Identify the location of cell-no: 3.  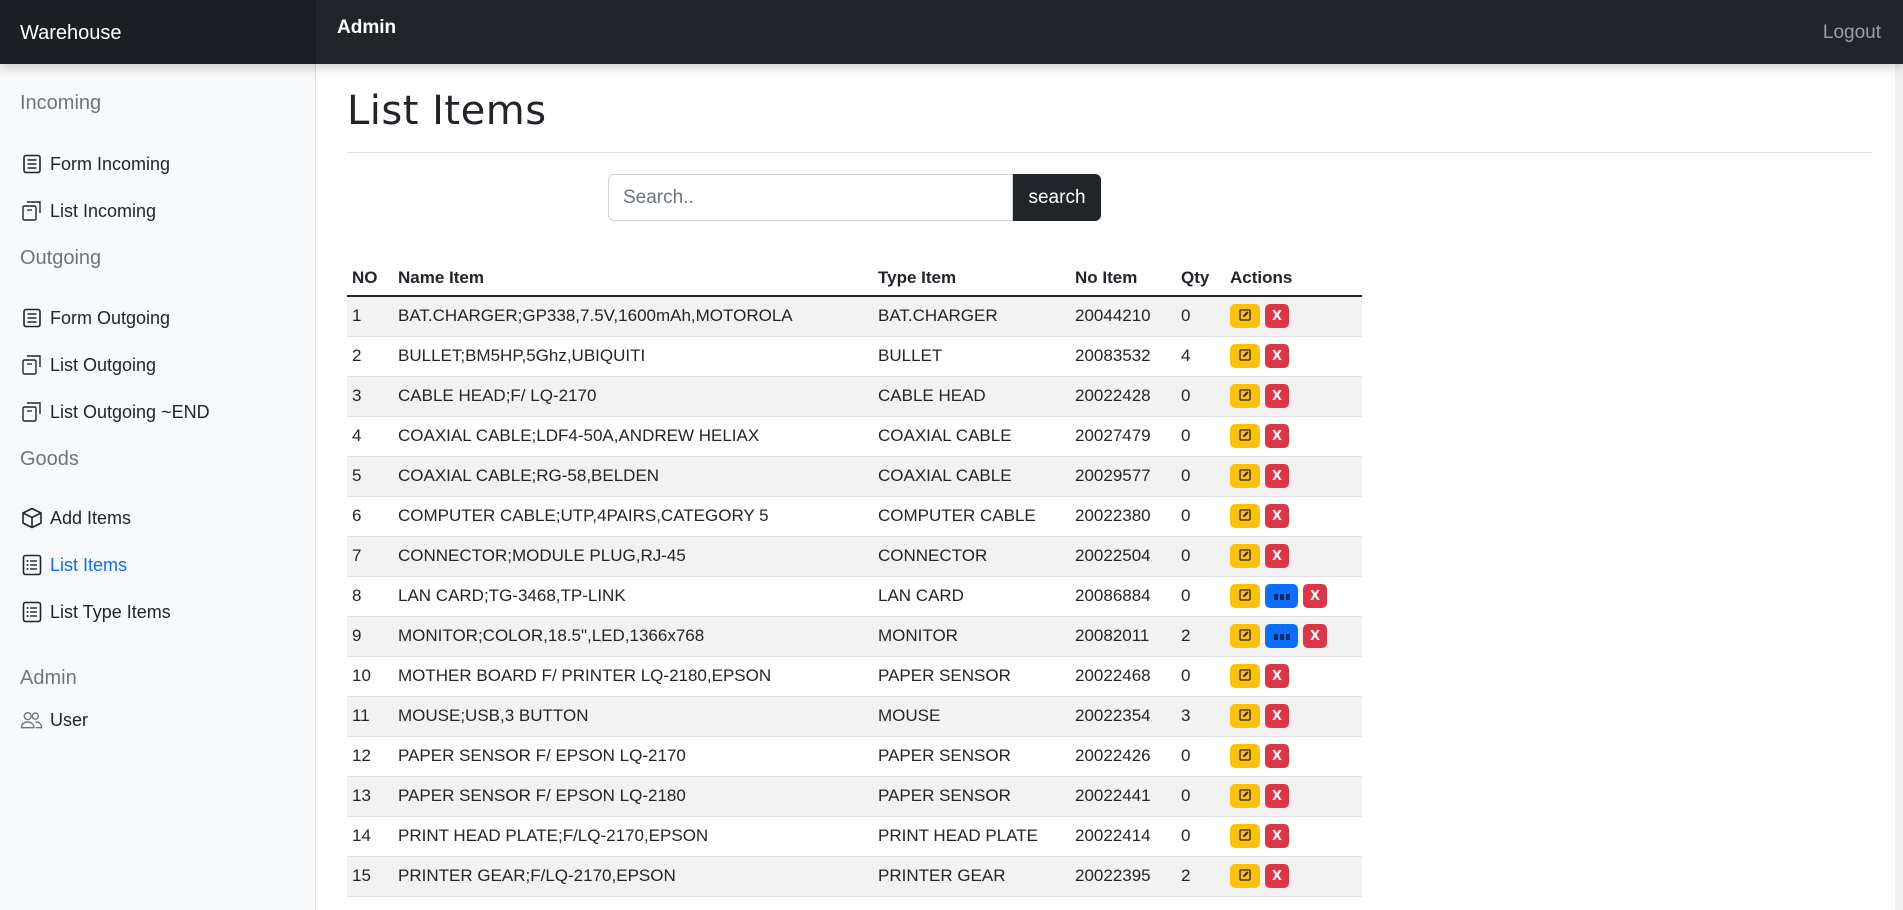
(370, 396).